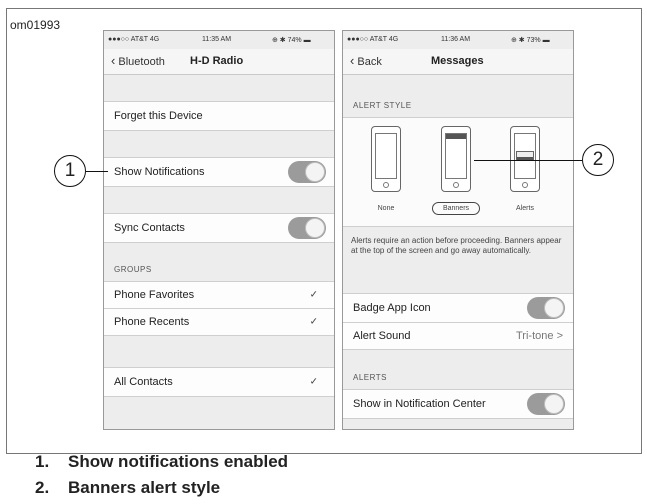  I want to click on show-in-notification-center-label: Show in Notification Center, so click(419, 404).